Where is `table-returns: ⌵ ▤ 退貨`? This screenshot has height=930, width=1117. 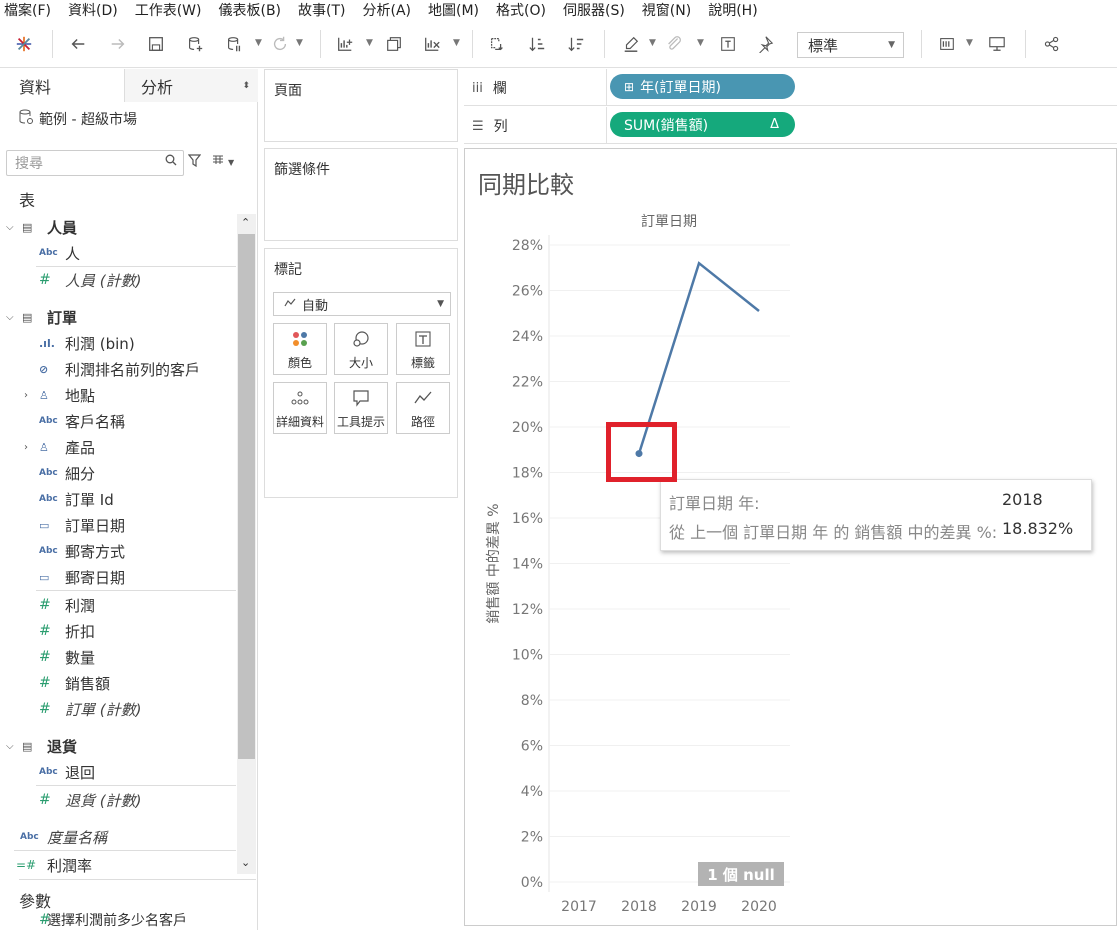
table-returns: ⌵ ▤ 退貨 is located at coordinates (118, 746).